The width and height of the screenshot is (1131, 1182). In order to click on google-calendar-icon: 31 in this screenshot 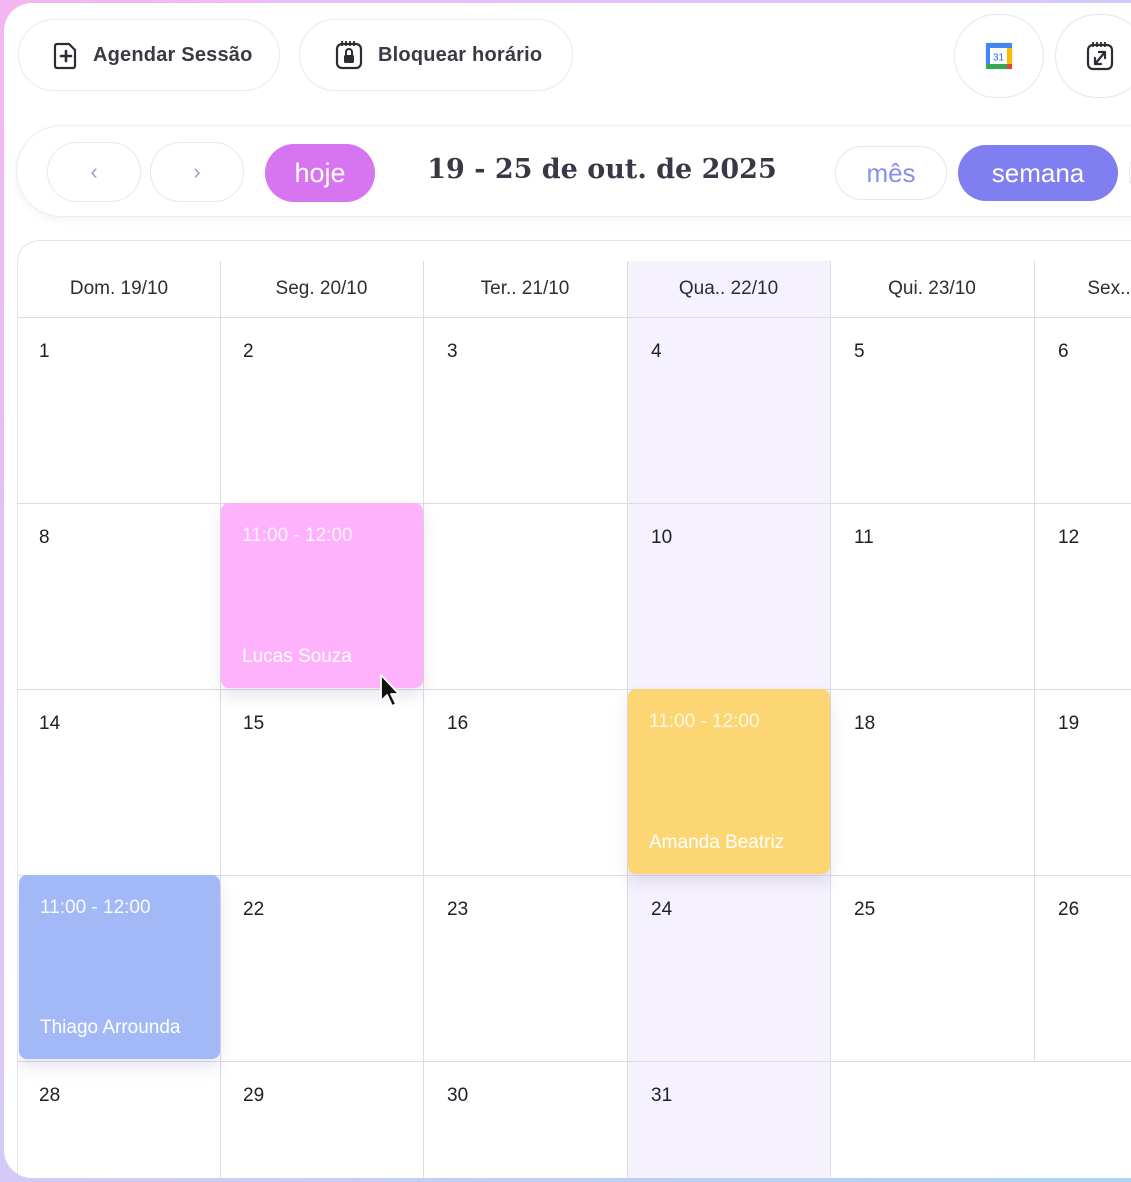, I will do `click(999, 56)`.